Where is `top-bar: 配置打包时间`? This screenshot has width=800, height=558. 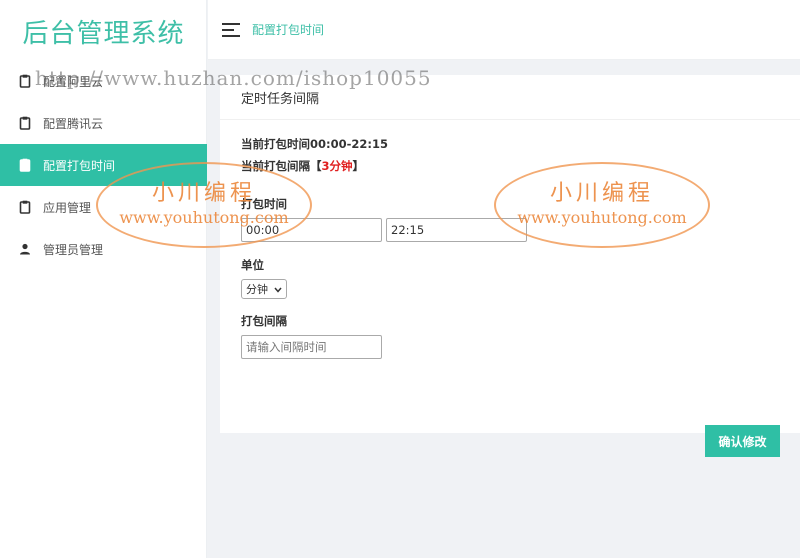
top-bar: 配置打包时间 is located at coordinates (504, 30).